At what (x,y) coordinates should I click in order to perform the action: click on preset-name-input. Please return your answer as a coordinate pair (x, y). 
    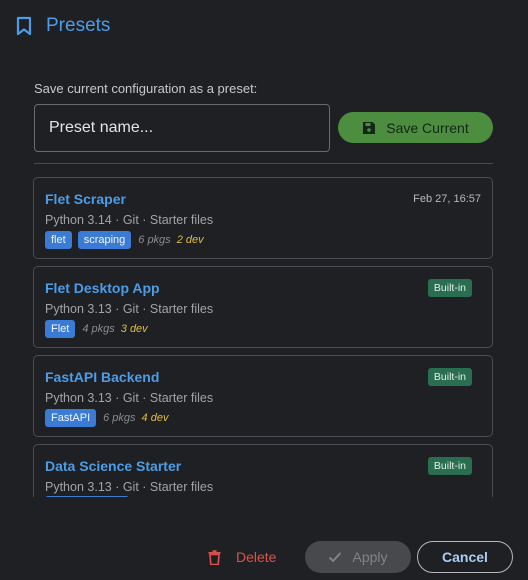
    Looking at the image, I should click on (182, 128).